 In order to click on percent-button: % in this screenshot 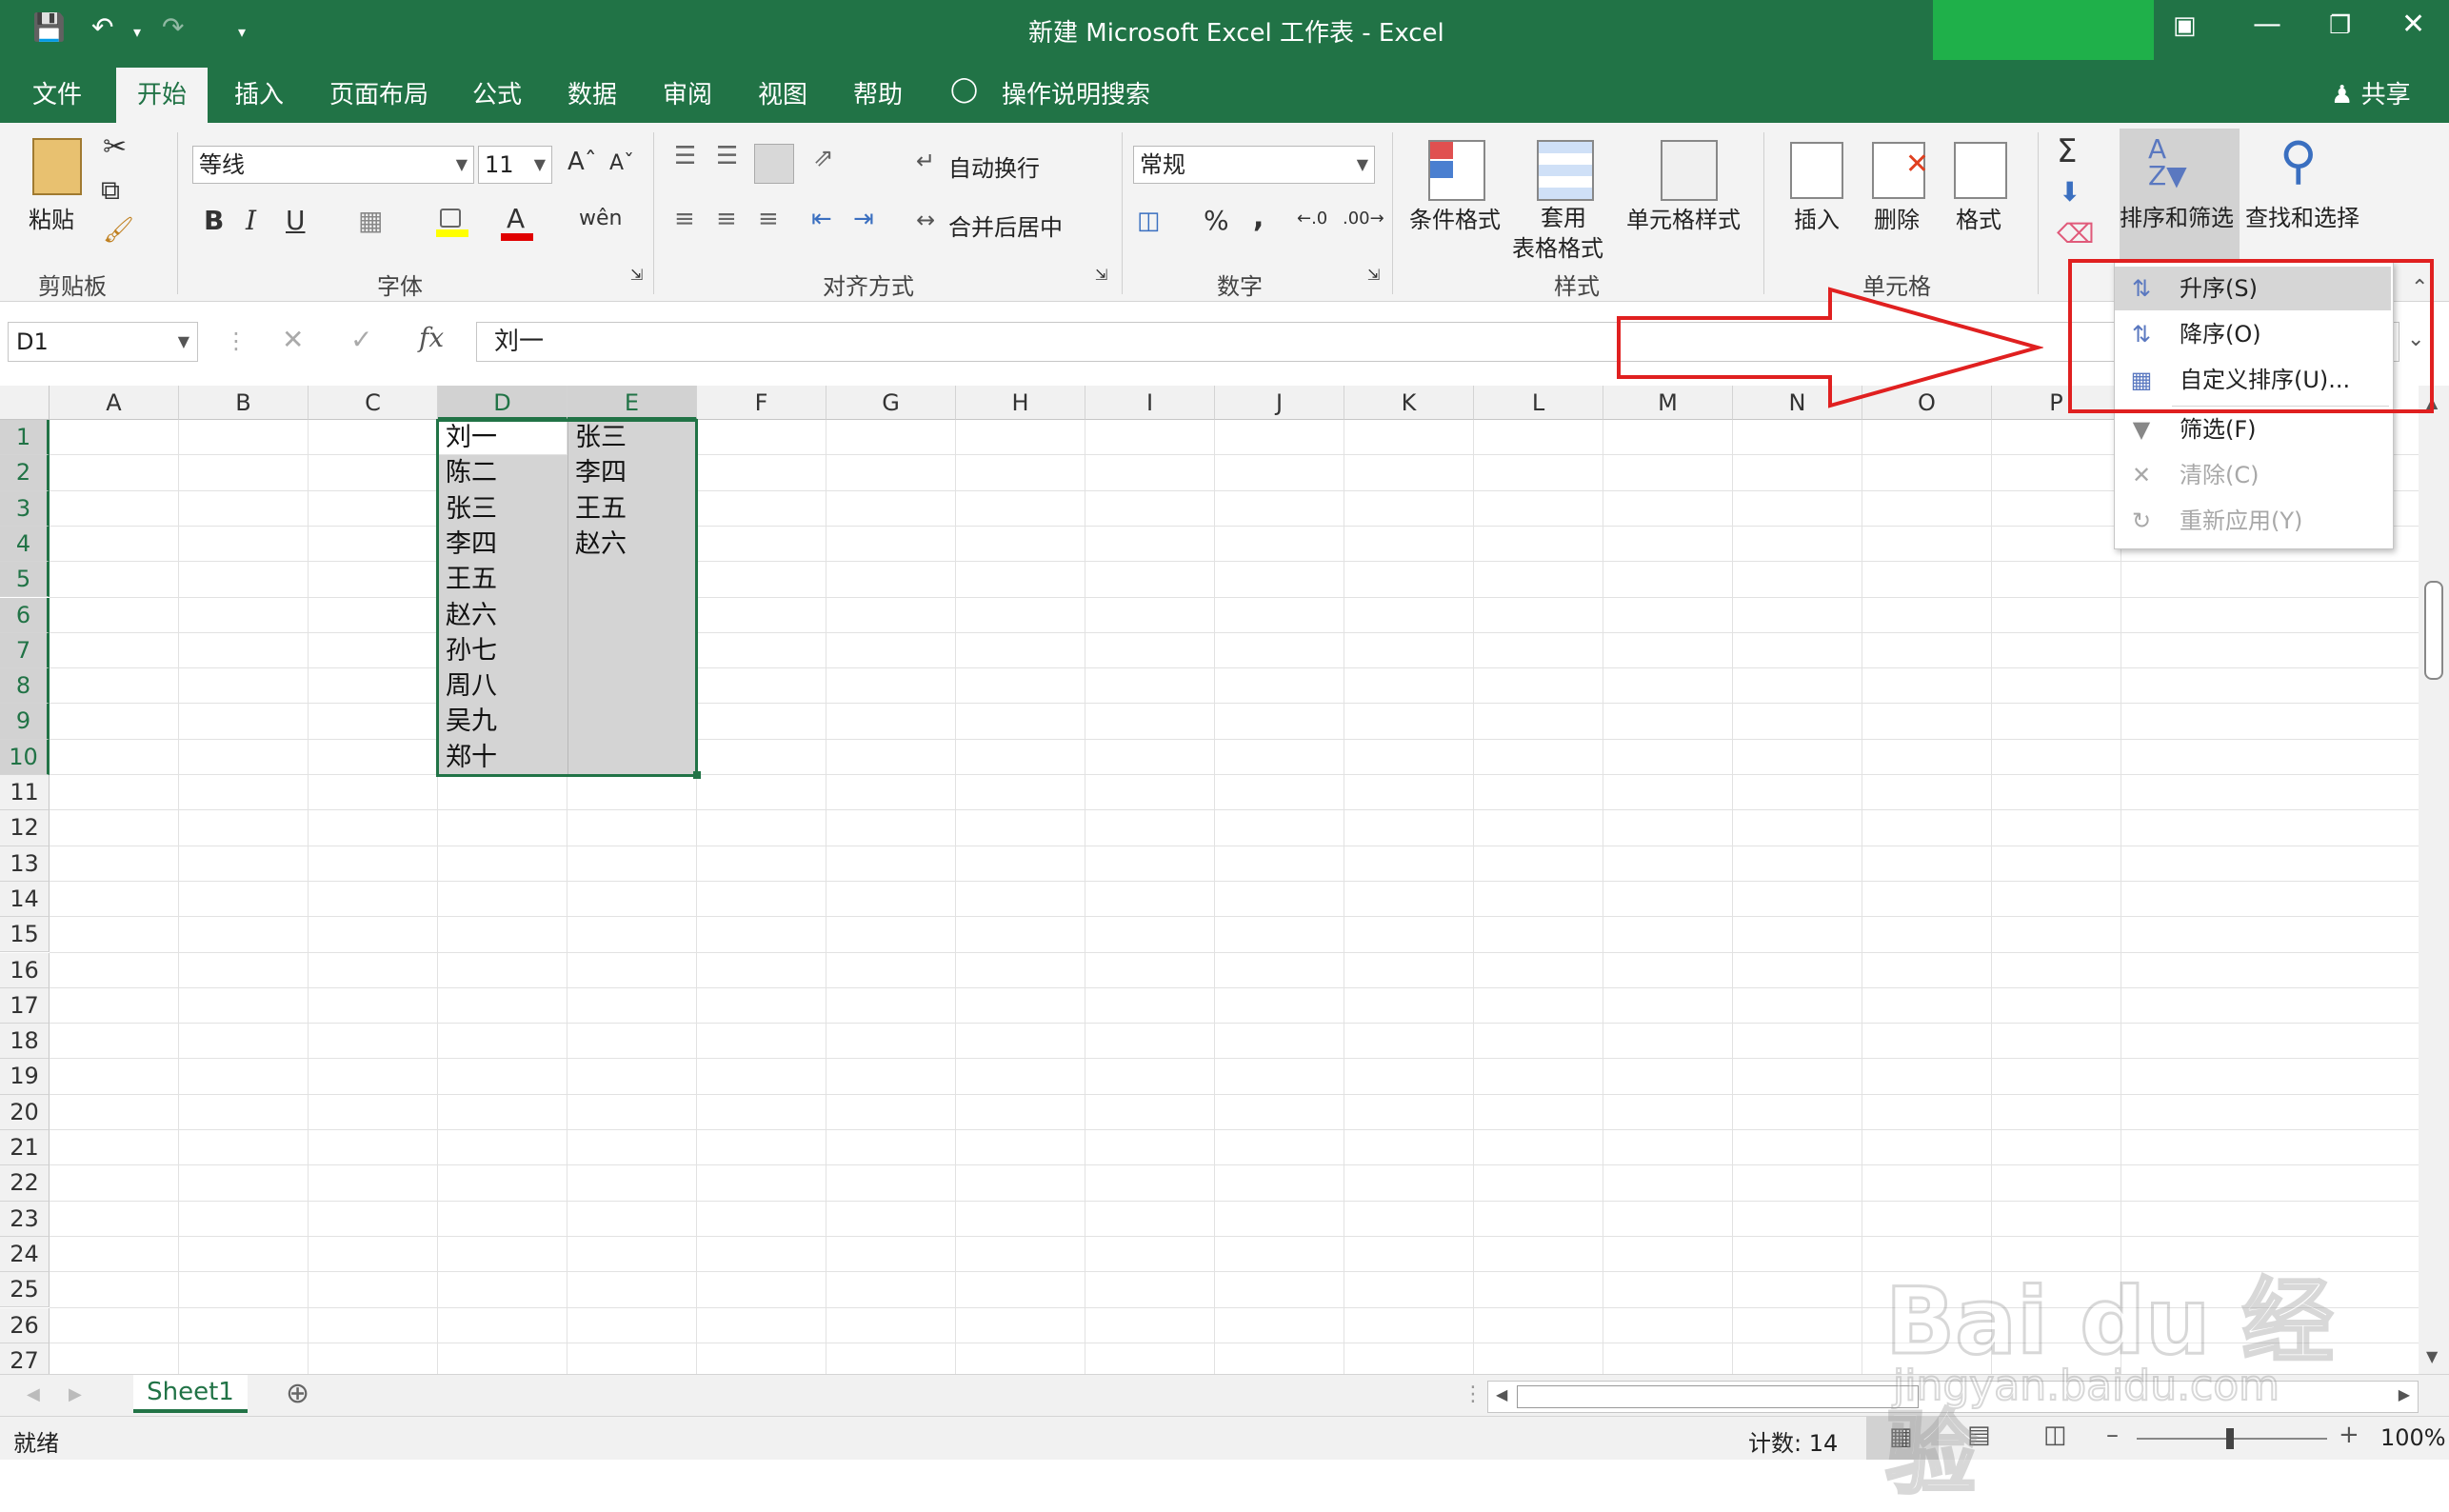, I will do `click(1217, 220)`.